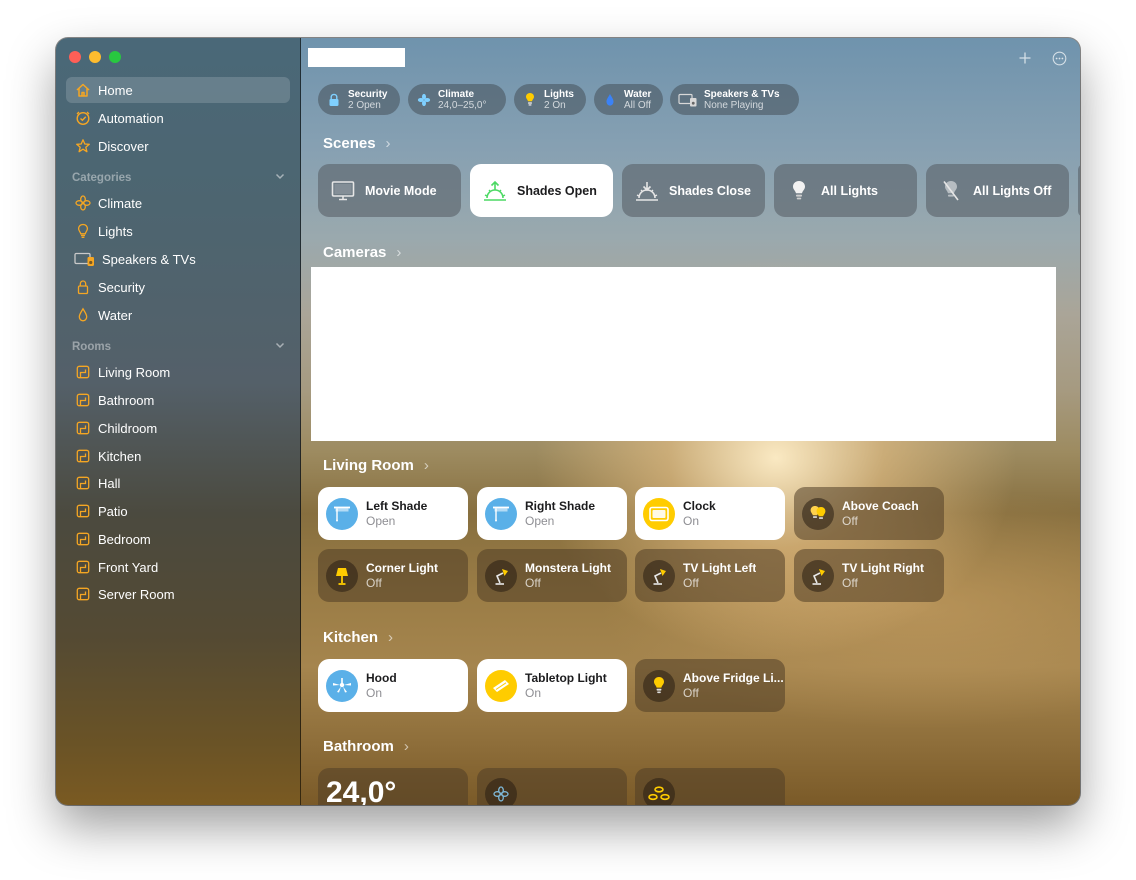  I want to click on rooms-header: Rooms, so click(179, 347).